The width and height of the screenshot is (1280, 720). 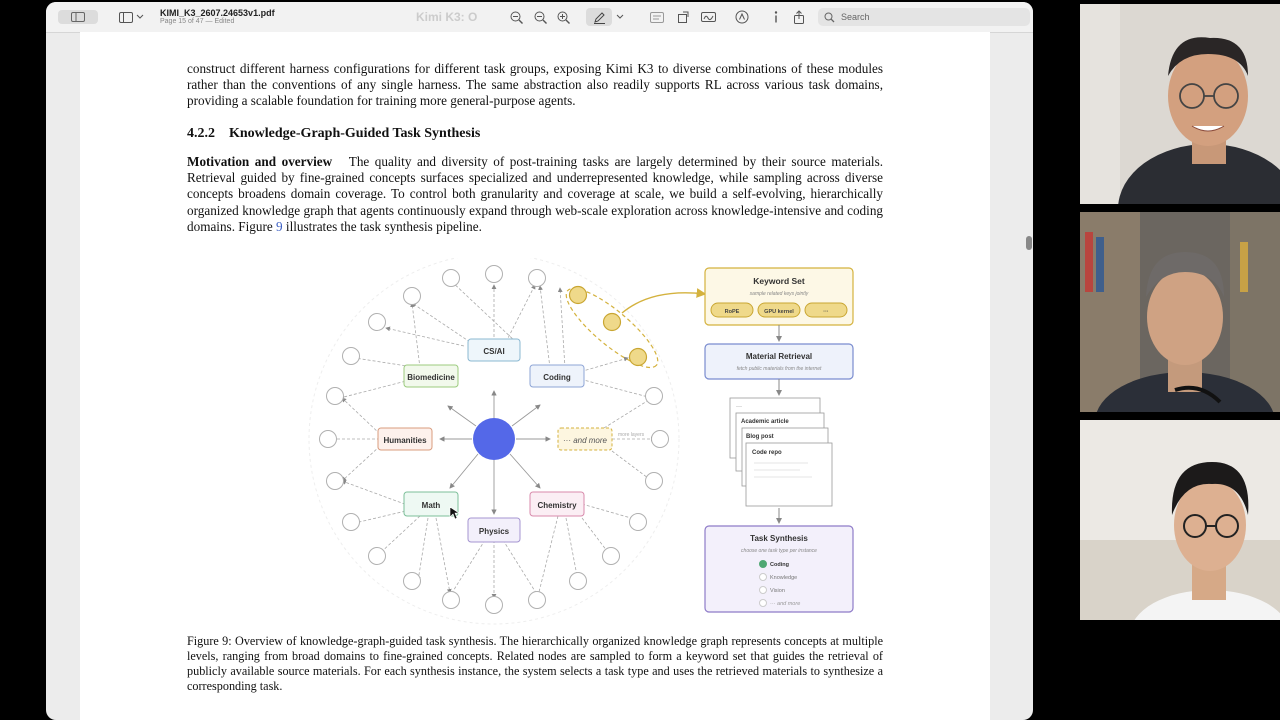 I want to click on domain-node-csai: CS/AI, so click(x=494, y=350).